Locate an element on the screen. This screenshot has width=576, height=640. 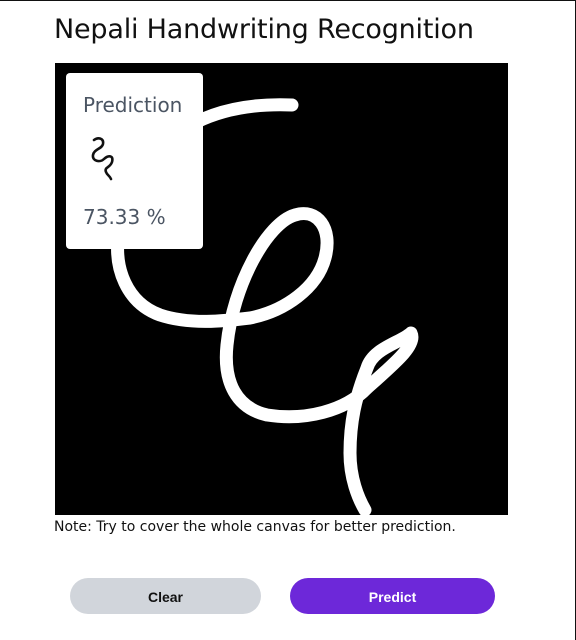
clear-button: Clear is located at coordinates (165, 596).